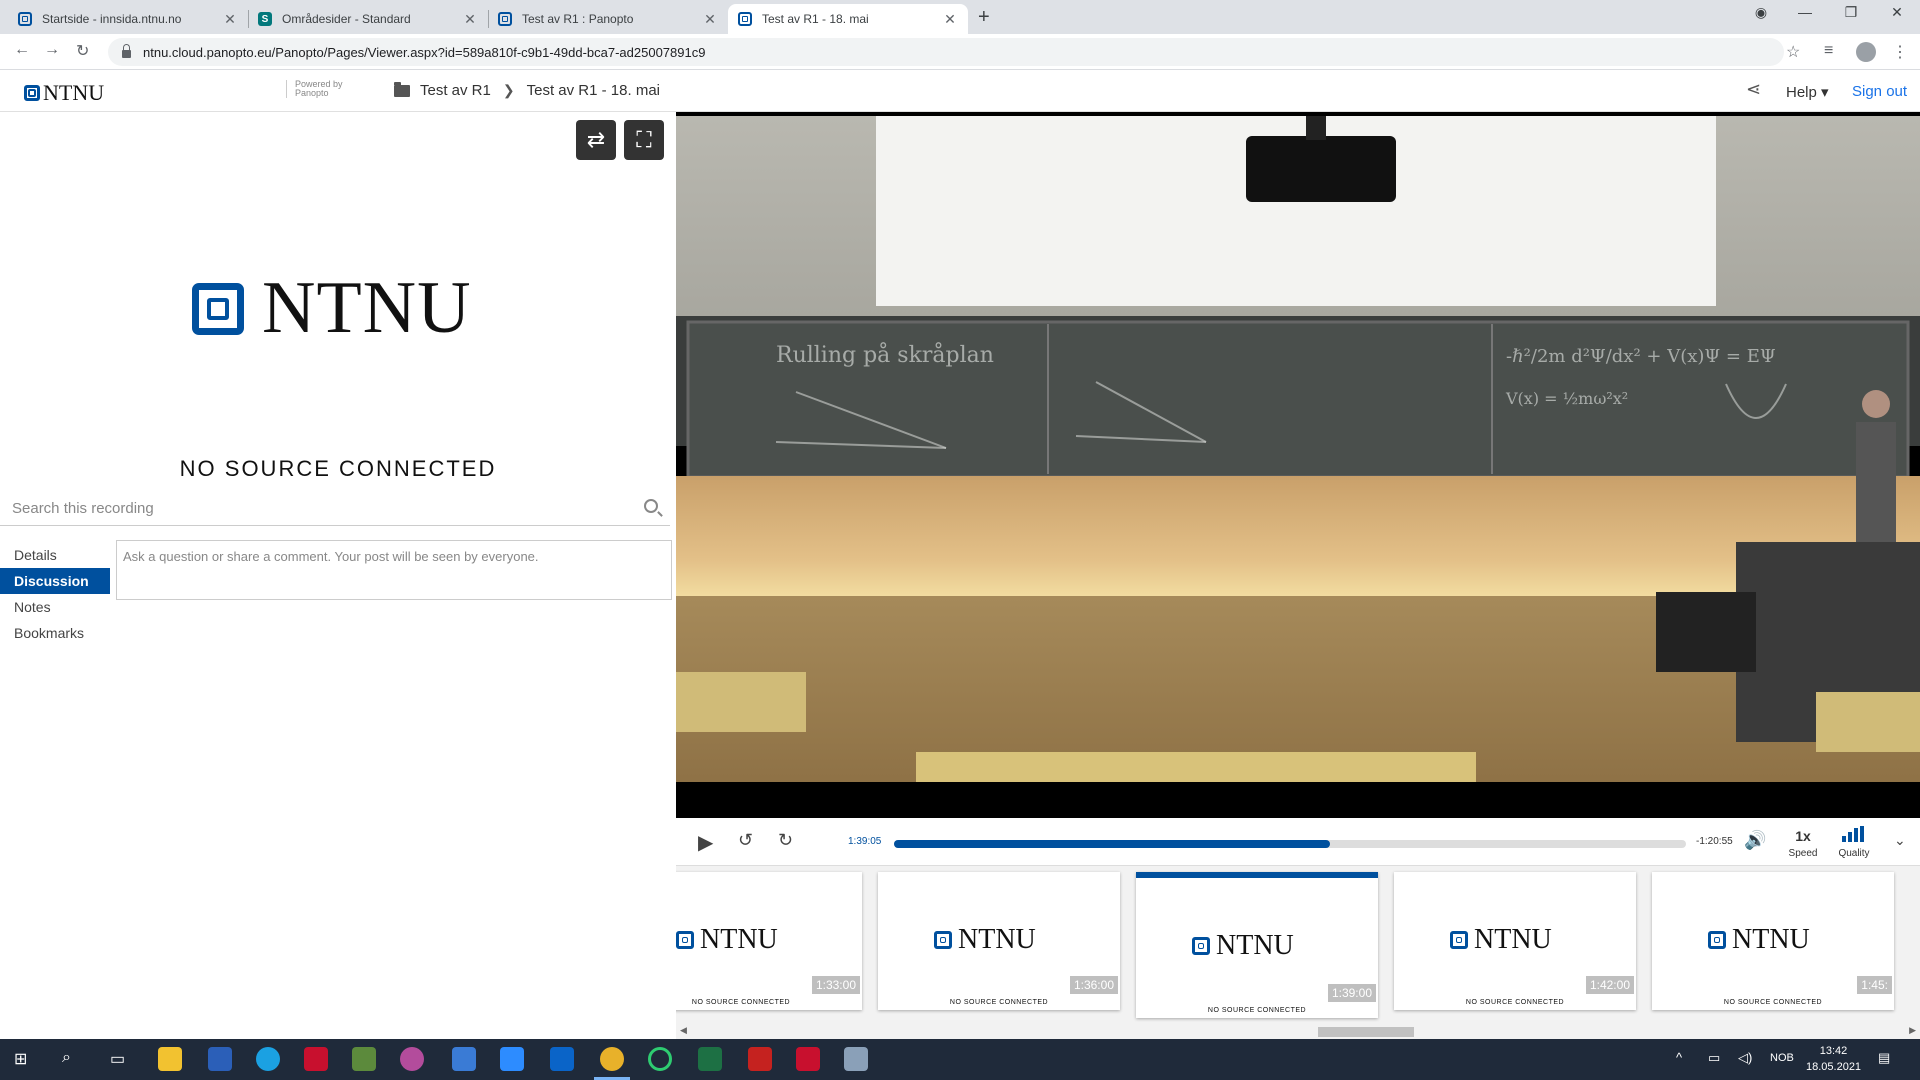 This screenshot has width=1920, height=1080. Describe the element at coordinates (760, 1059) in the screenshot. I see `acrobat-icon` at that location.